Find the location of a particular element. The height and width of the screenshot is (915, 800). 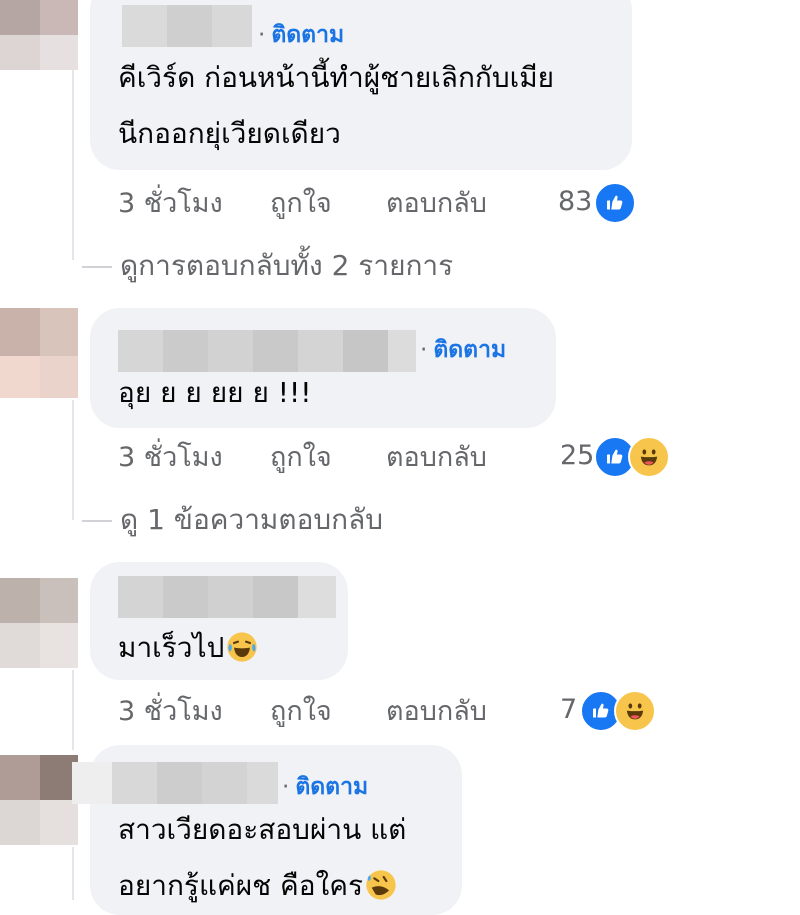

reaction-count: 25 is located at coordinates (577, 455).